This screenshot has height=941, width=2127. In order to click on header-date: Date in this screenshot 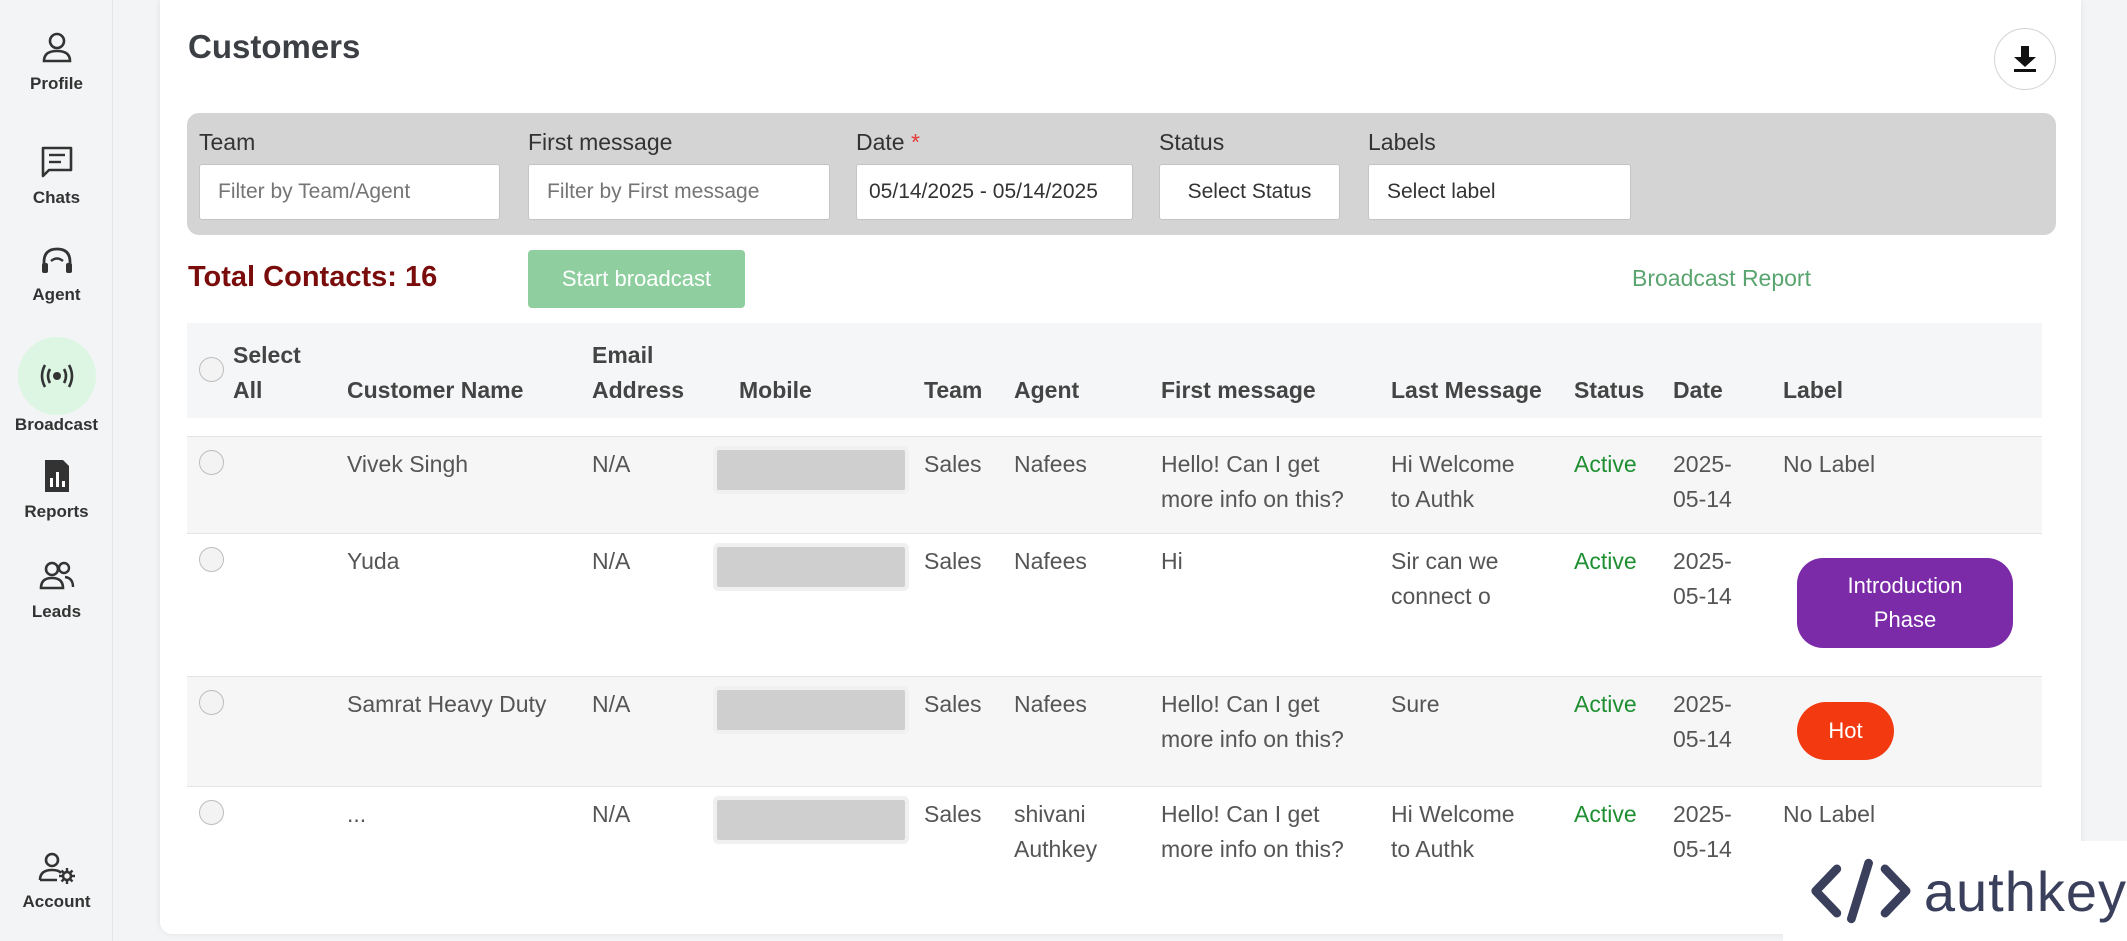, I will do `click(1698, 390)`.